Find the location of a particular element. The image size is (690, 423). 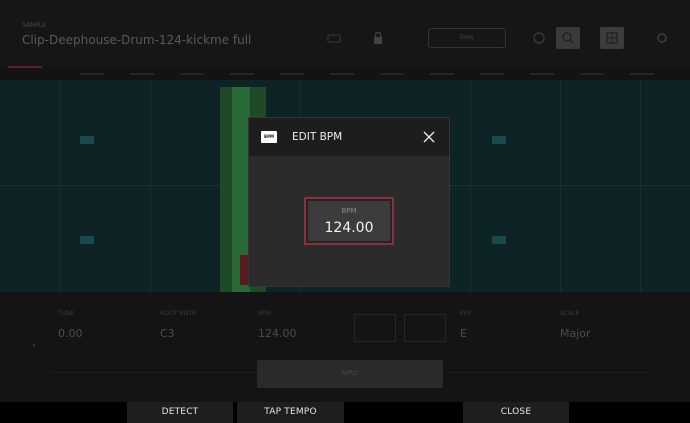

speaker-icon is located at coordinates (334, 38).